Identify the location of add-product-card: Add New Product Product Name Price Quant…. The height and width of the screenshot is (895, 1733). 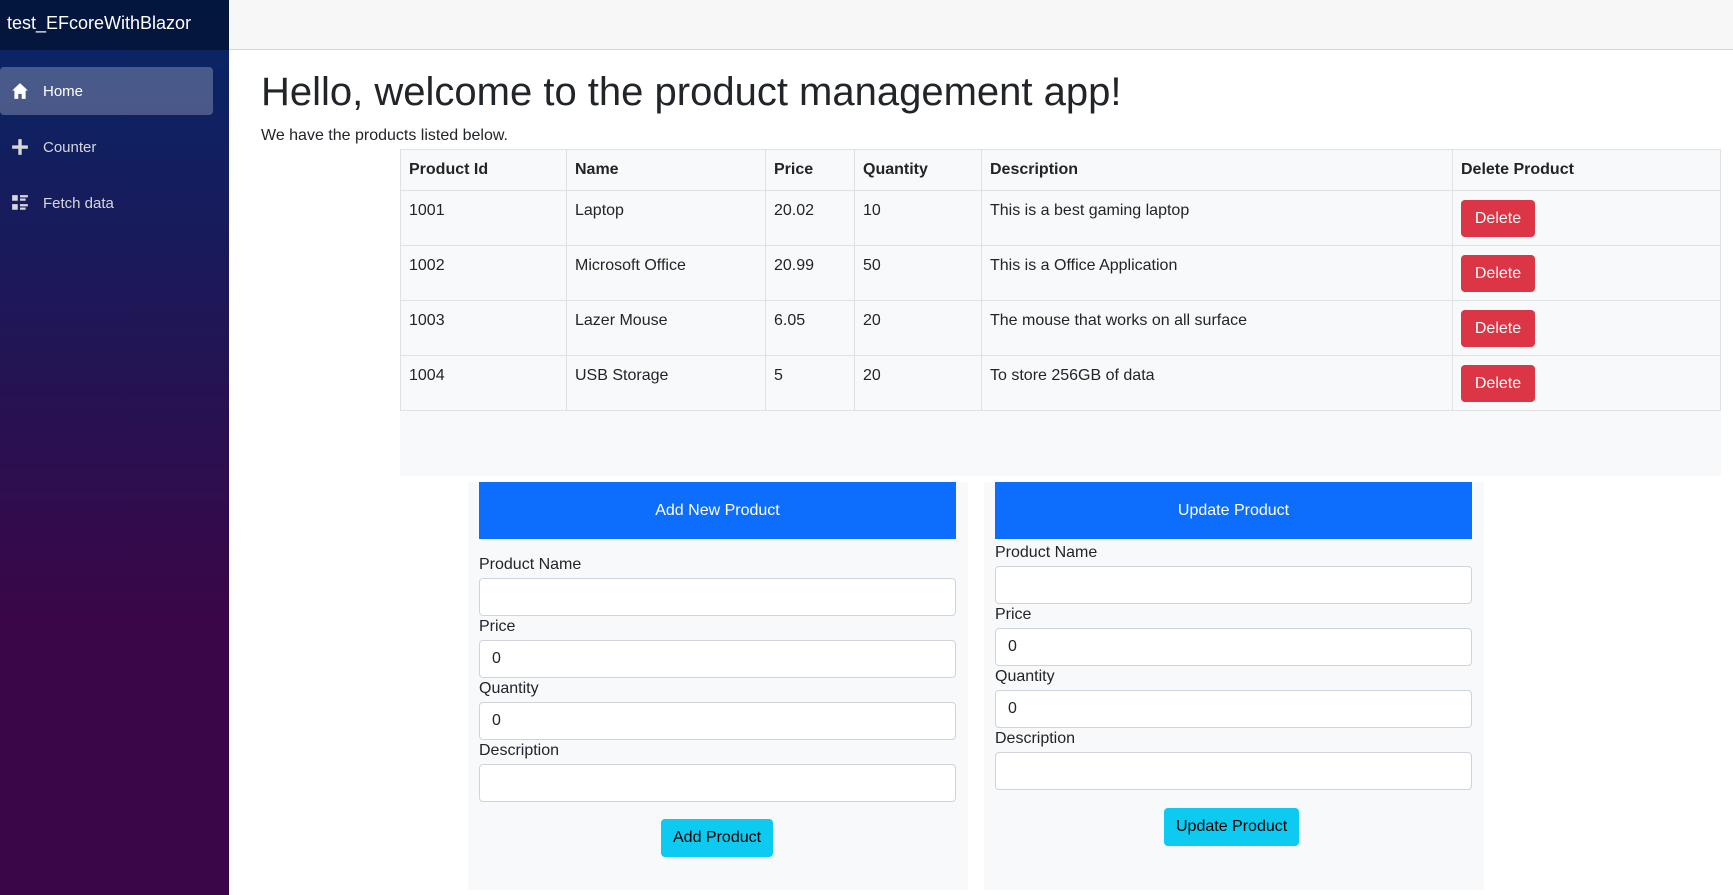
(718, 686).